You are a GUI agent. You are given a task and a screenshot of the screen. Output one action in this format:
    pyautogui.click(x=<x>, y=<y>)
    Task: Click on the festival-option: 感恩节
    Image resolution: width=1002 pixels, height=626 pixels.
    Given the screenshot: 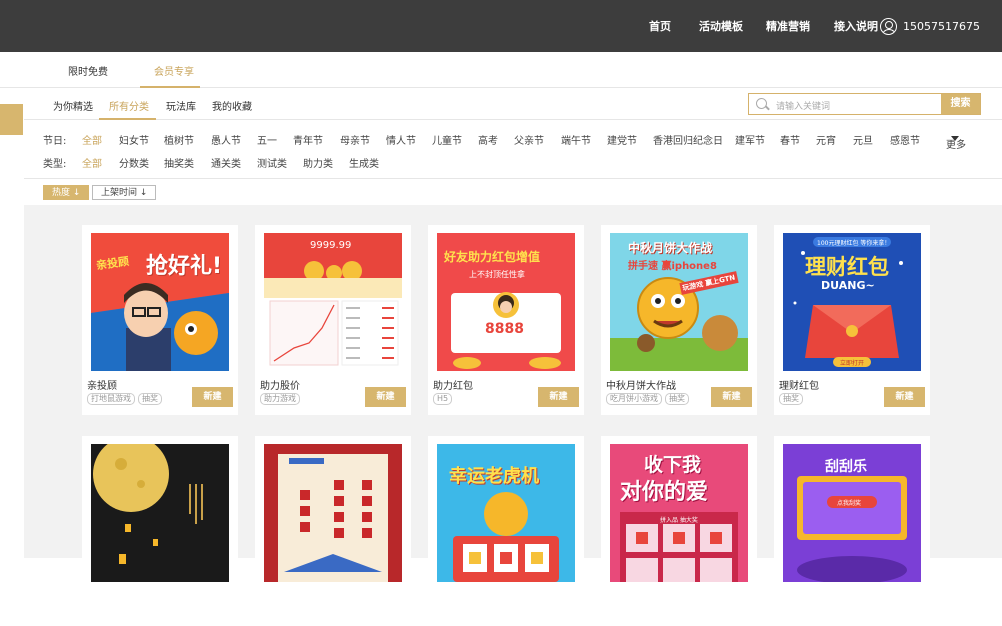 What is the action you would take?
    pyautogui.click(x=905, y=139)
    